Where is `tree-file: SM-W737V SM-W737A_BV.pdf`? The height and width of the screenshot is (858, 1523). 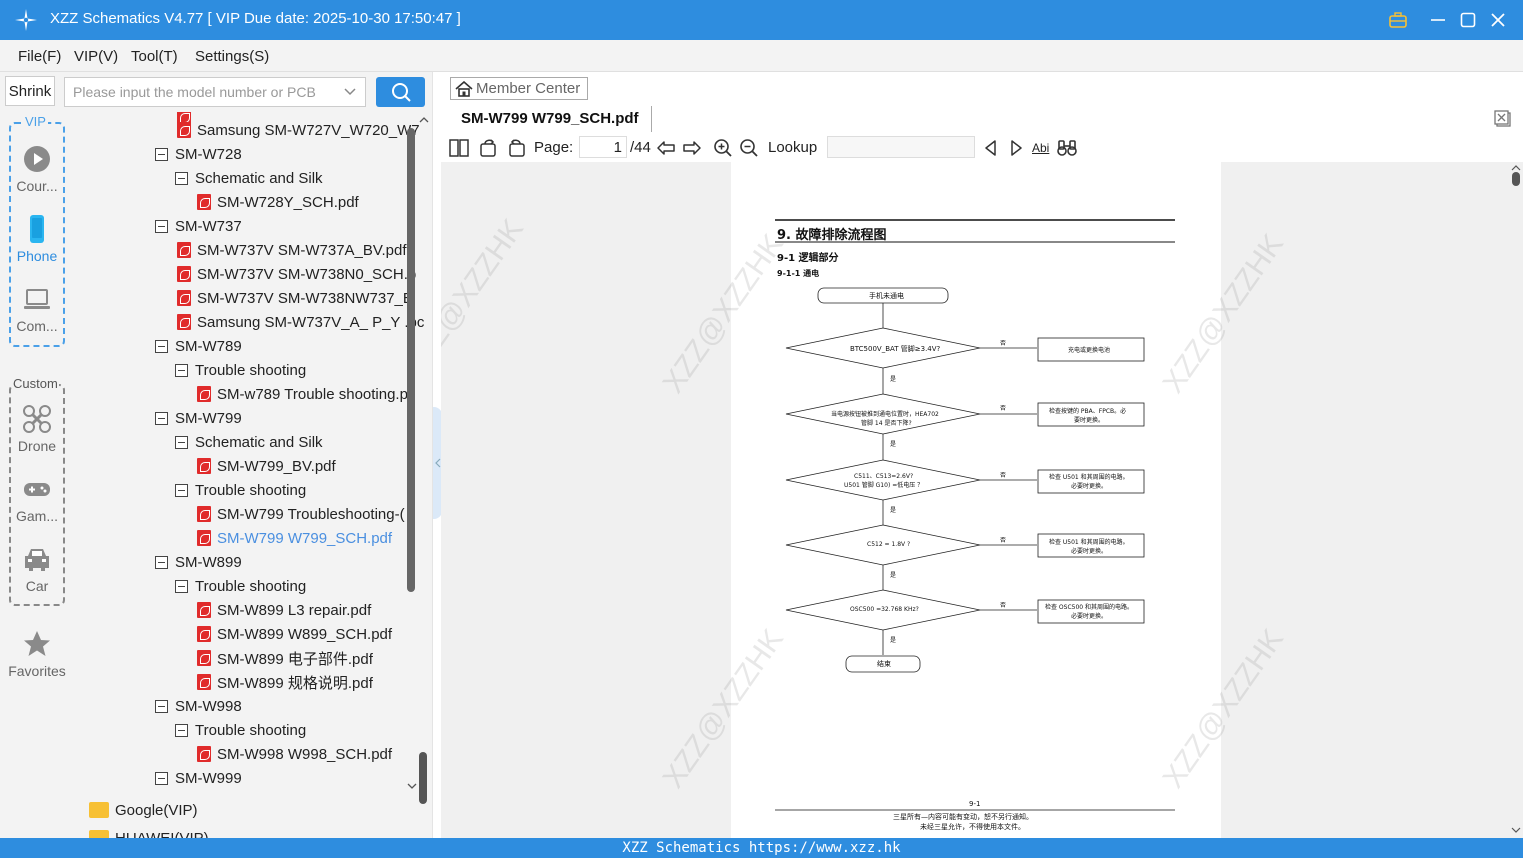 tree-file: SM-W737V SM-W737A_BV.pdf is located at coordinates (292, 250).